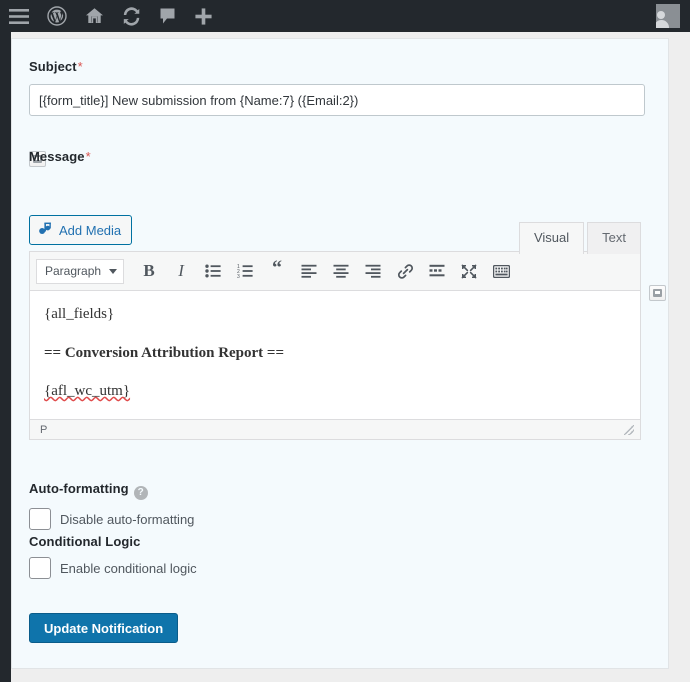 The width and height of the screenshot is (690, 682). I want to click on tab-text: Text, so click(614, 238).